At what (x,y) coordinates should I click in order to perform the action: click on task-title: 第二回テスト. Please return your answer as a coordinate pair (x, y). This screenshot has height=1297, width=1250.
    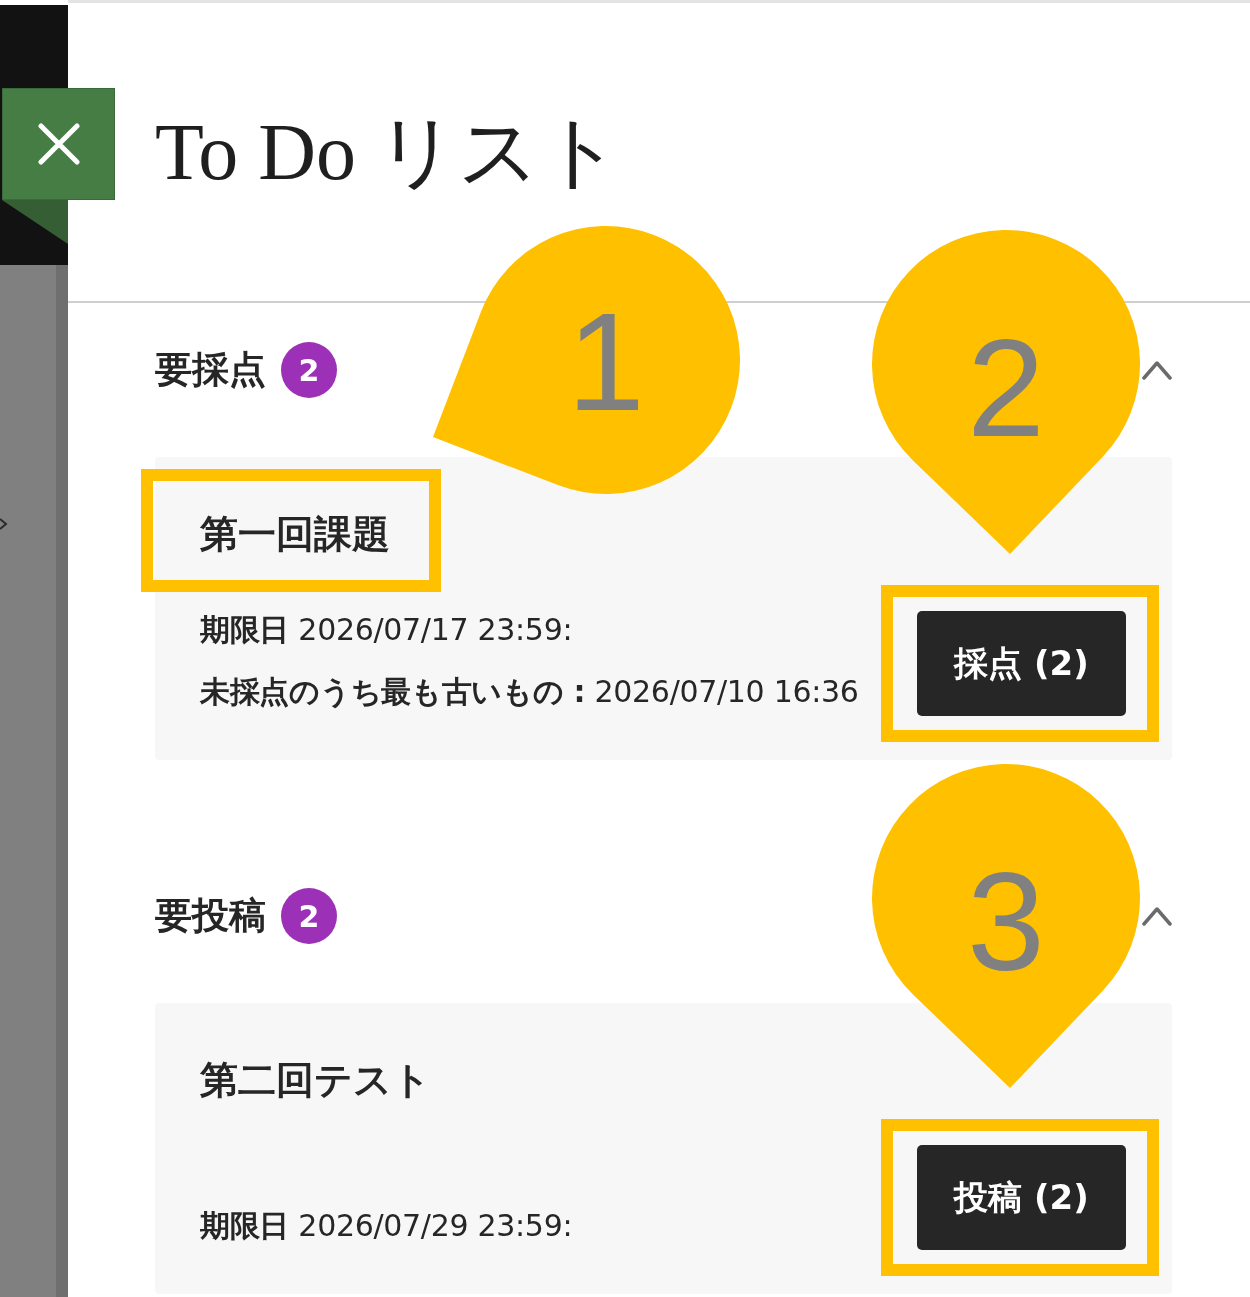
    Looking at the image, I should click on (315, 1080).